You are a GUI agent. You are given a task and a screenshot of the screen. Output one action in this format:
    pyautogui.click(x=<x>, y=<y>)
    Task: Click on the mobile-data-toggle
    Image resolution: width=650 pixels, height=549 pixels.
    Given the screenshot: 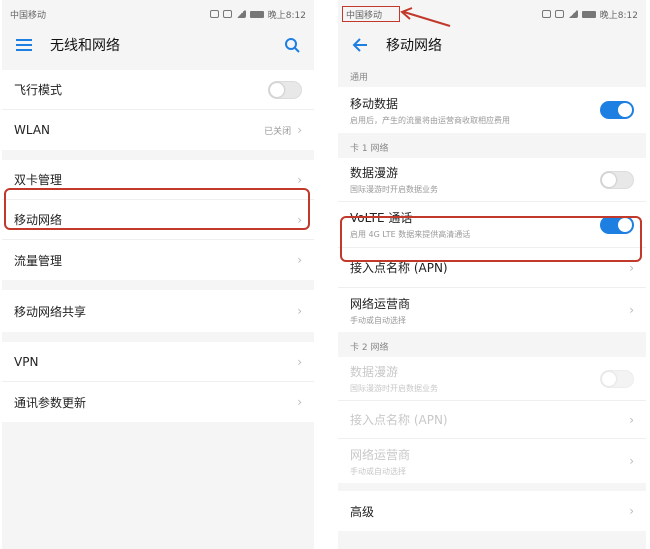 What is the action you would take?
    pyautogui.click(x=617, y=110)
    